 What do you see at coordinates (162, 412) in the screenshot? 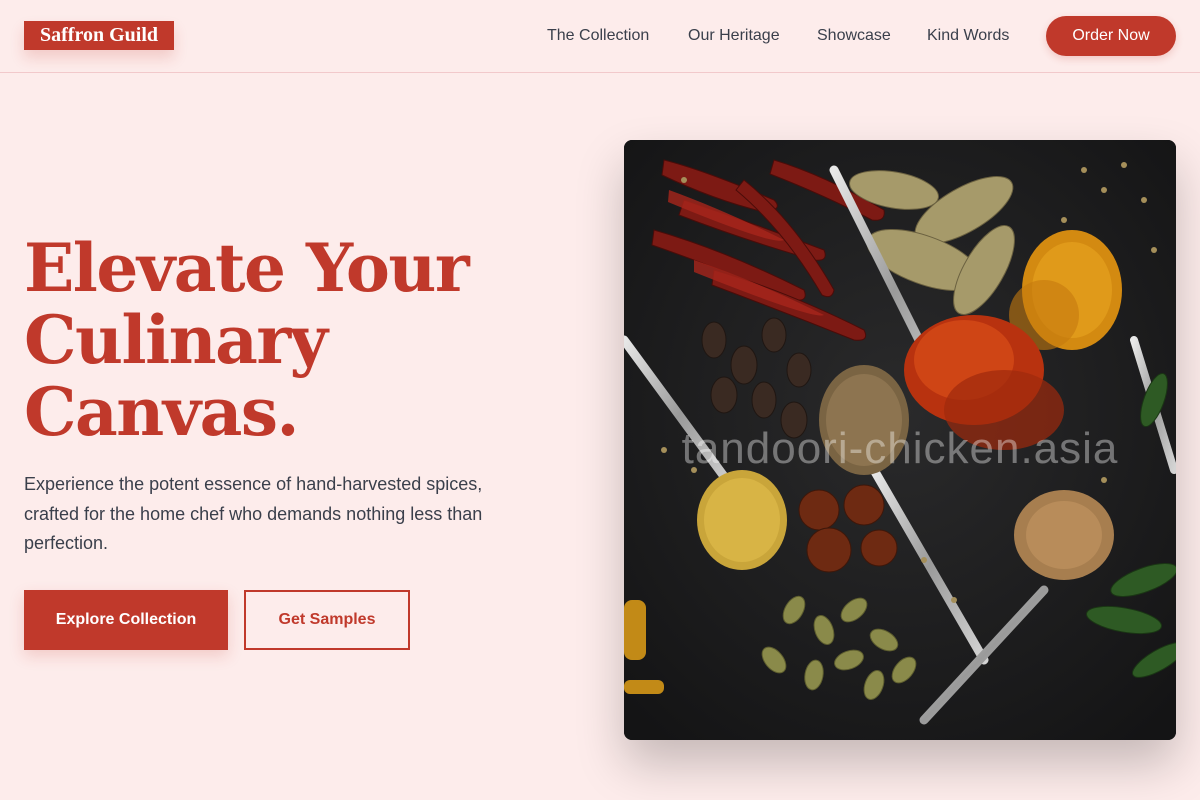
I see `hero-title-line: Canvas.` at bounding box center [162, 412].